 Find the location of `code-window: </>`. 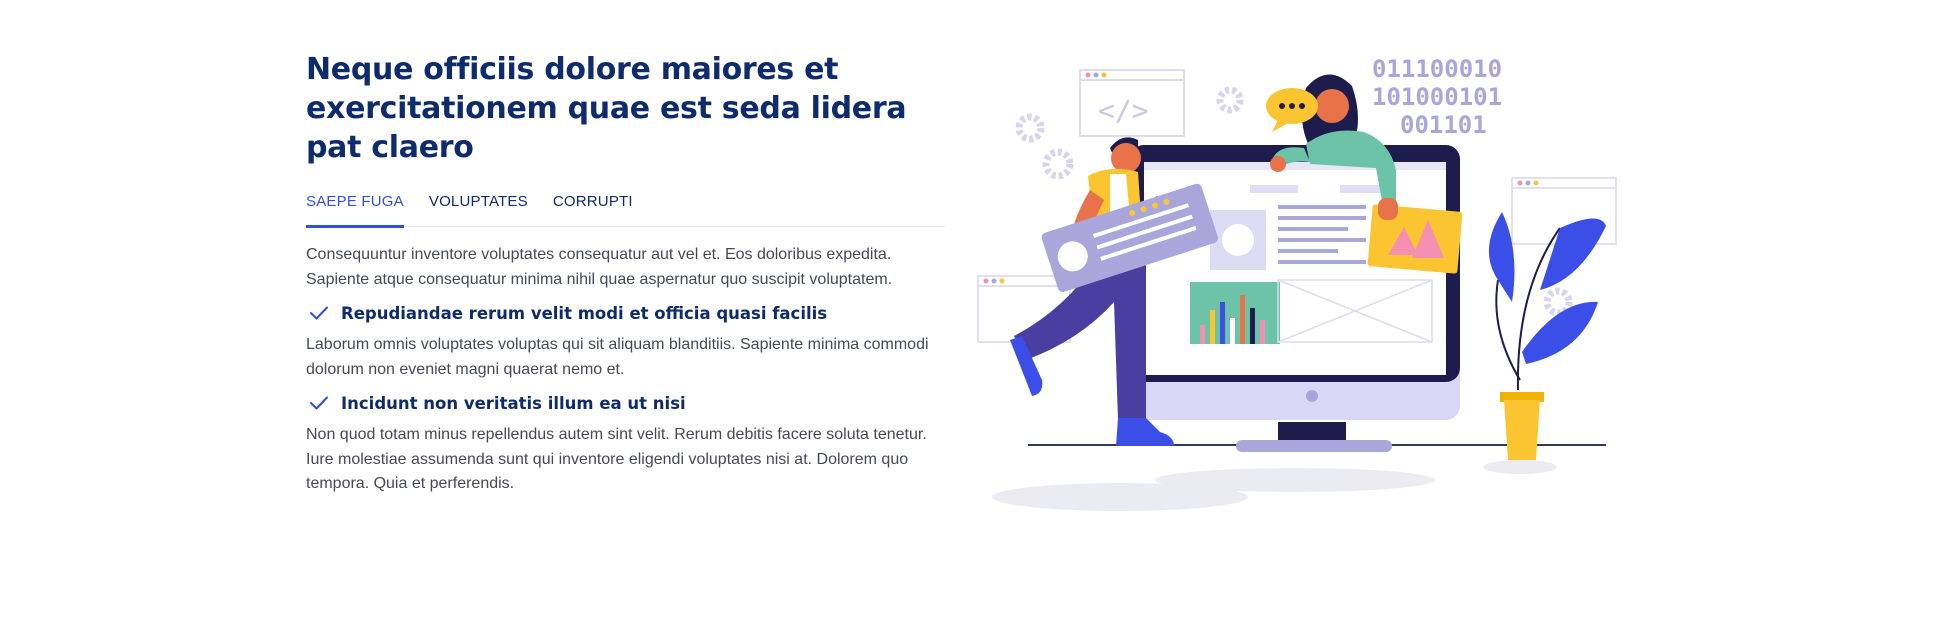

code-window: </> is located at coordinates (1132, 103).